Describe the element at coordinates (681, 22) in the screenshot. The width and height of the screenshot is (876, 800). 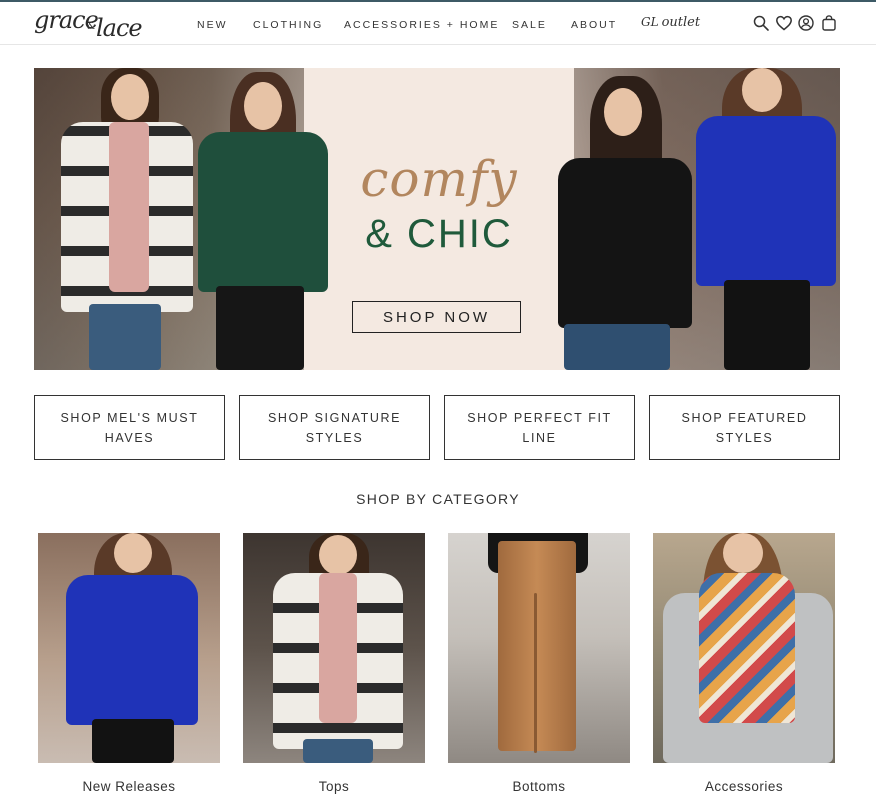
I see `outlet-label: outlet` at that location.